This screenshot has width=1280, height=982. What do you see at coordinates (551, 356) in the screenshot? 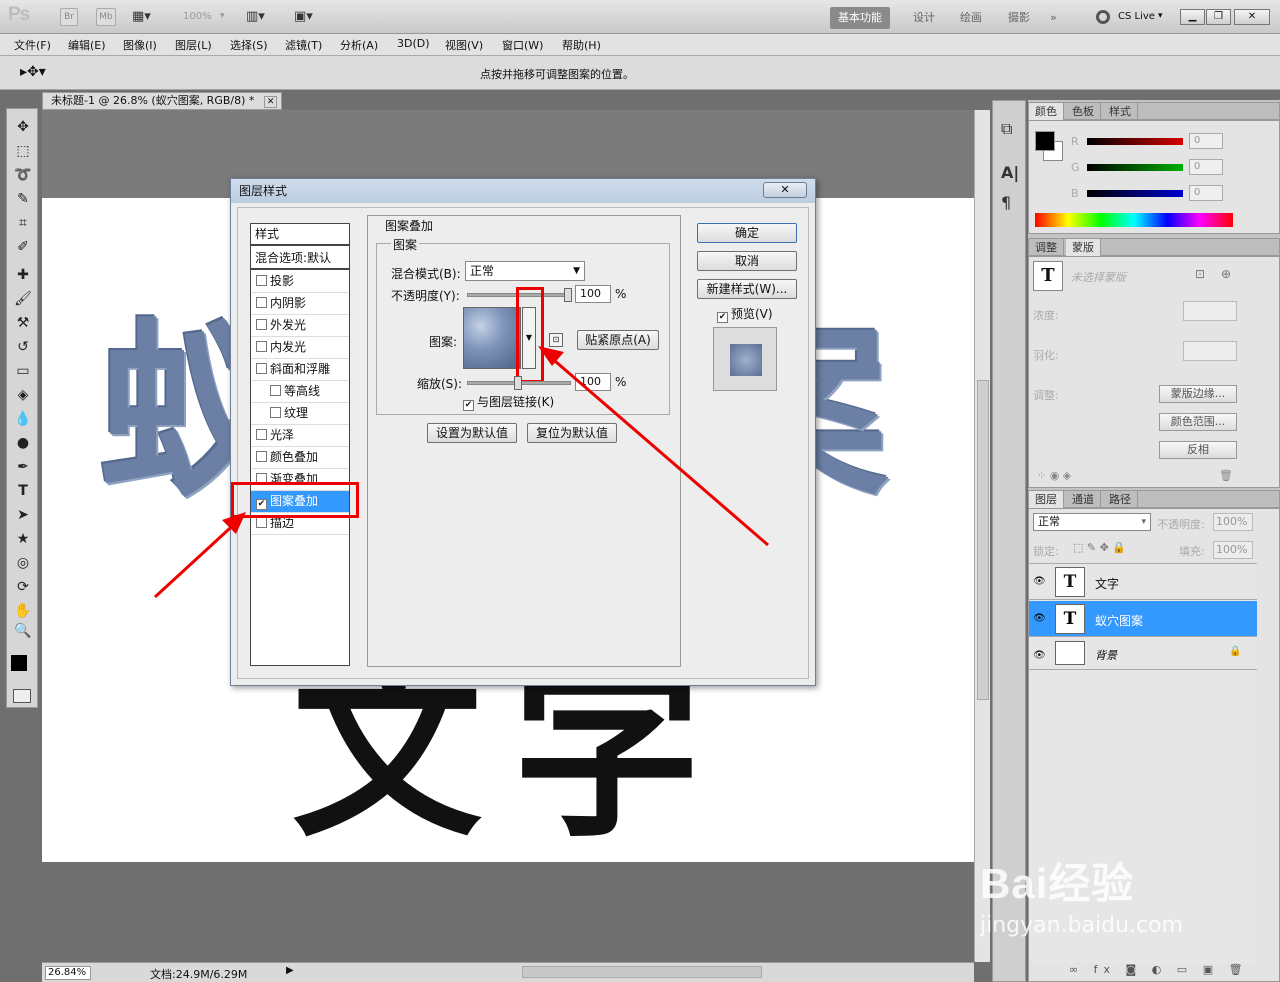
I see `arrow-head-pattern-dropdown` at bounding box center [551, 356].